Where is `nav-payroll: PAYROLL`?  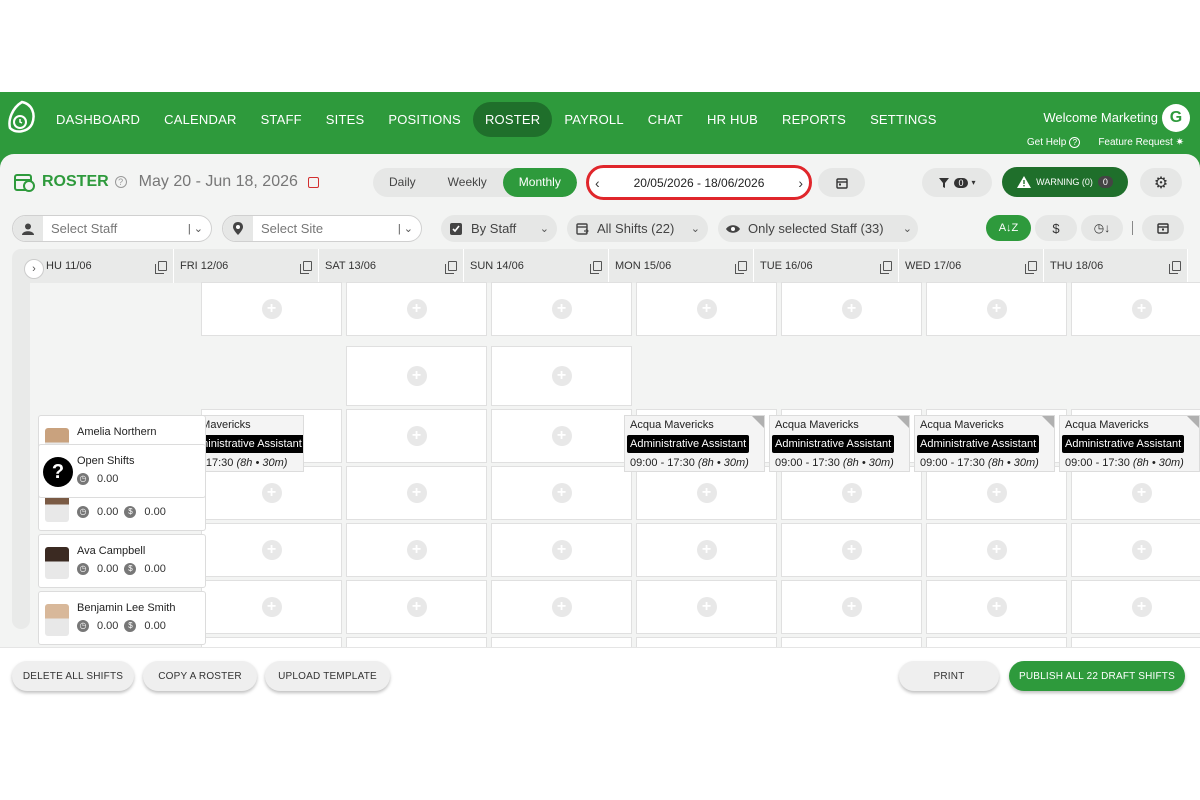
nav-payroll: PAYROLL is located at coordinates (593, 119).